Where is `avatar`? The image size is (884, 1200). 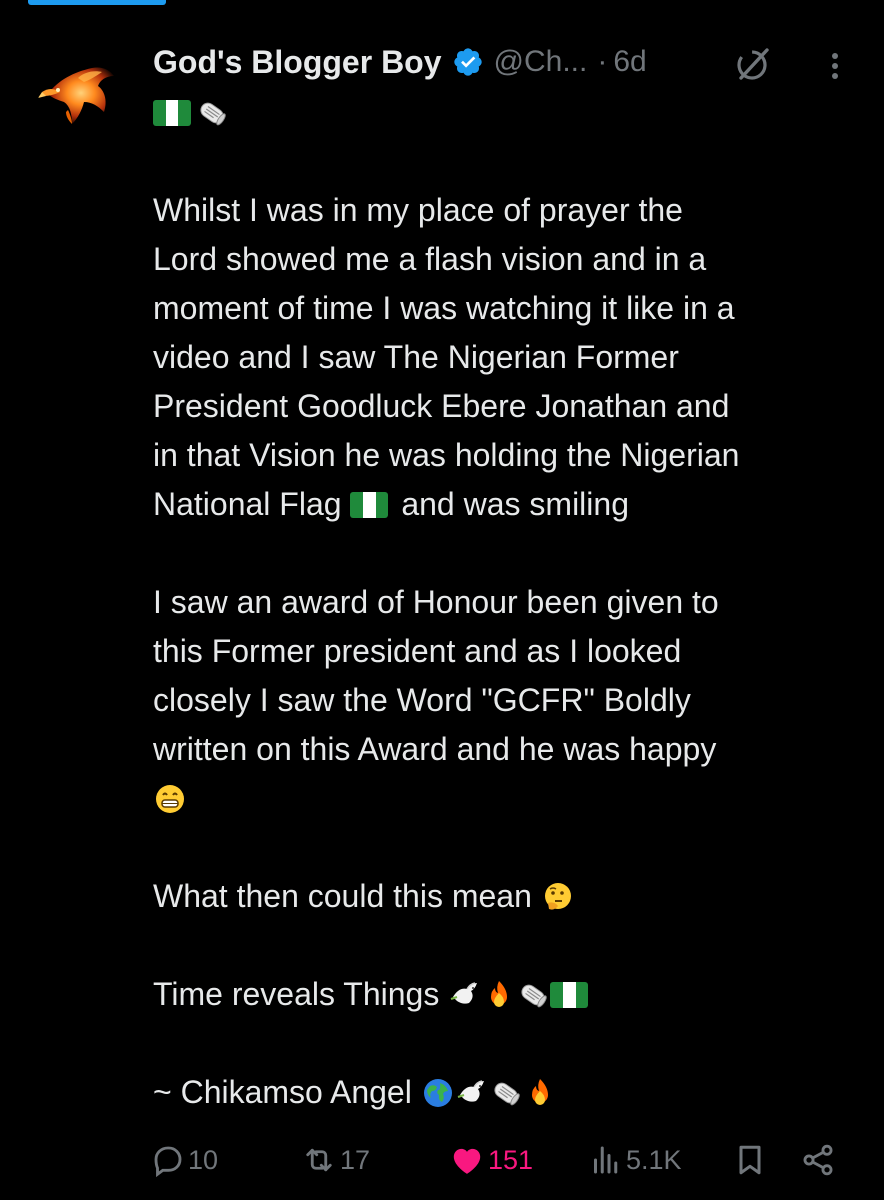 avatar is located at coordinates (79, 91).